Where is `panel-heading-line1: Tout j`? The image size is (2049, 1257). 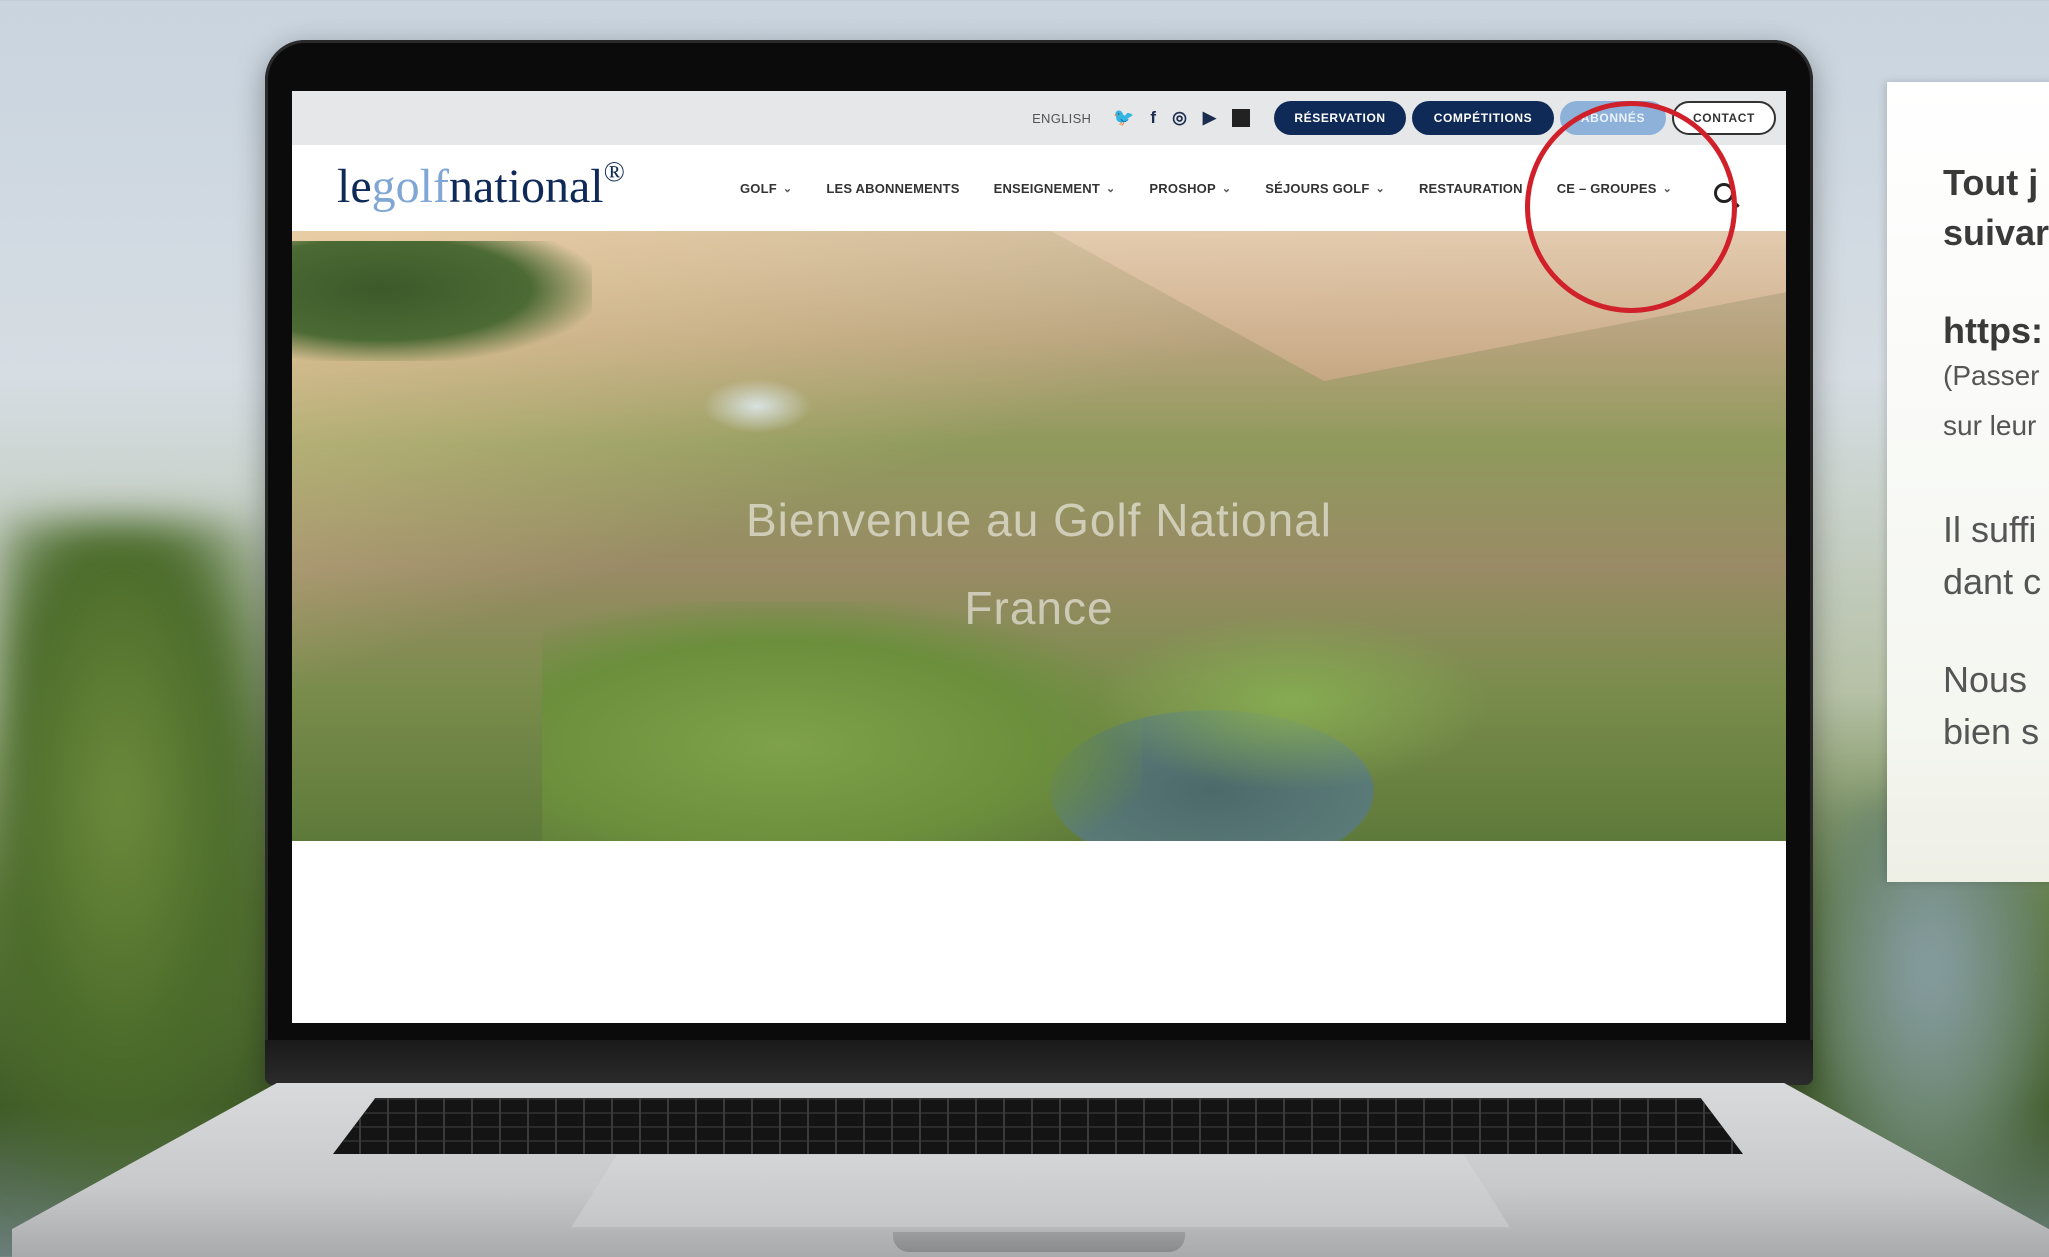
panel-heading-line1: Tout j is located at coordinates (1991, 182).